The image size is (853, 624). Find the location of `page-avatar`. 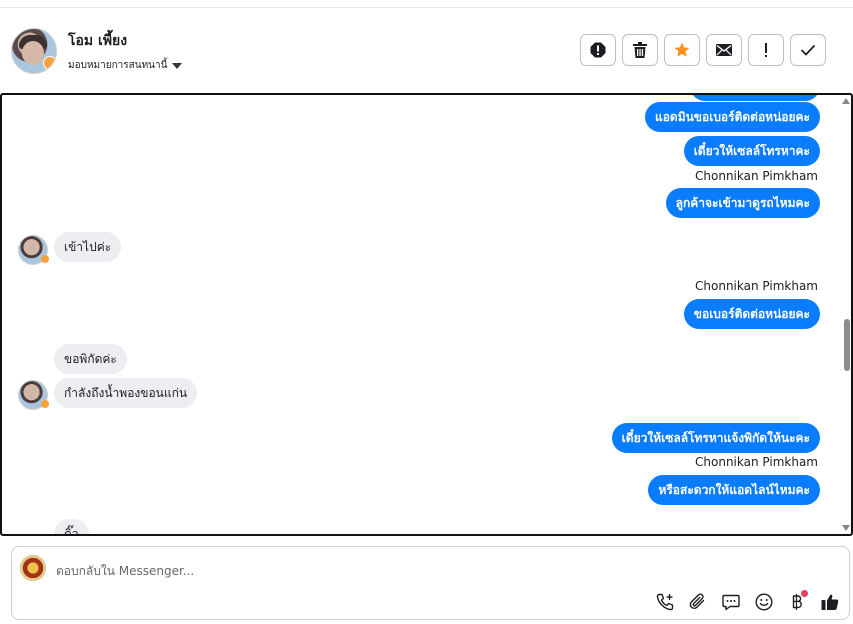

page-avatar is located at coordinates (33, 568).